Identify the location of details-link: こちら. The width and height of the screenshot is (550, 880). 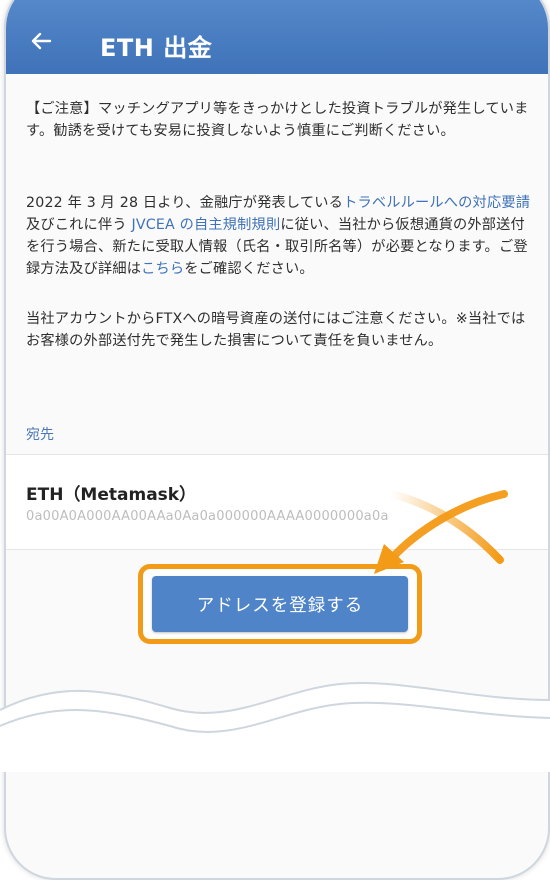
(162, 269).